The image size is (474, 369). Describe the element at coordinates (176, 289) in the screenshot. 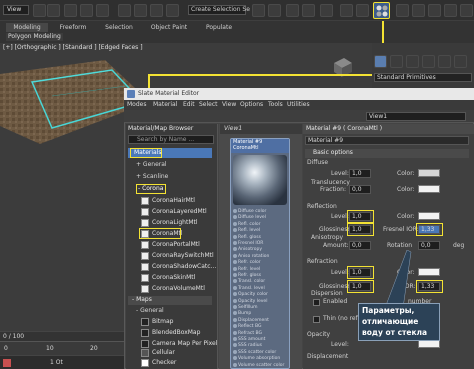

I see `corona-volume-mtl: CoronaVolumeMtl` at that location.